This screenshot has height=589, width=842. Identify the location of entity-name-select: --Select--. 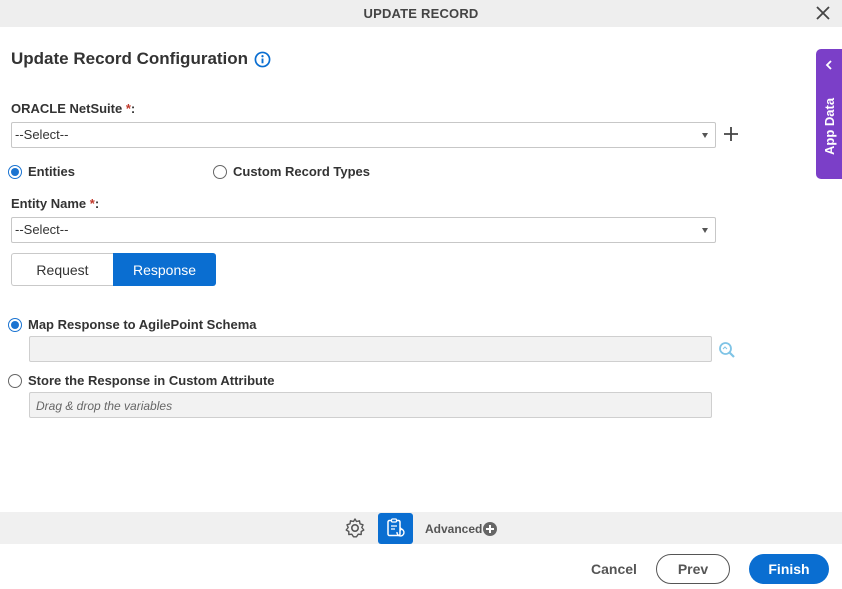
(363, 230).